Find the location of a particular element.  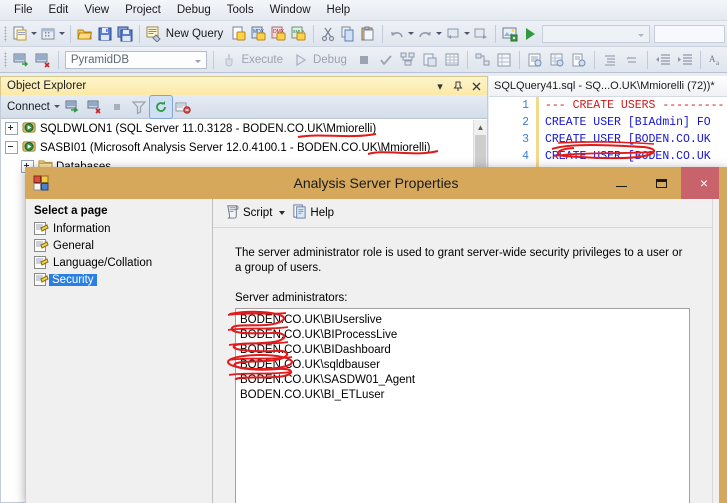

page-item-general: General is located at coordinates (119, 245).